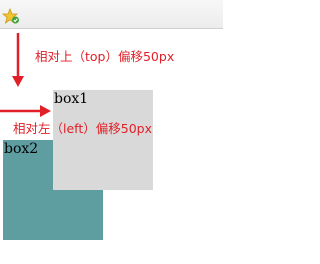 The image size is (320, 264). Describe the element at coordinates (82, 128) in the screenshot. I see `left-offset-annotation: 相对左（left）偏移50px` at that location.